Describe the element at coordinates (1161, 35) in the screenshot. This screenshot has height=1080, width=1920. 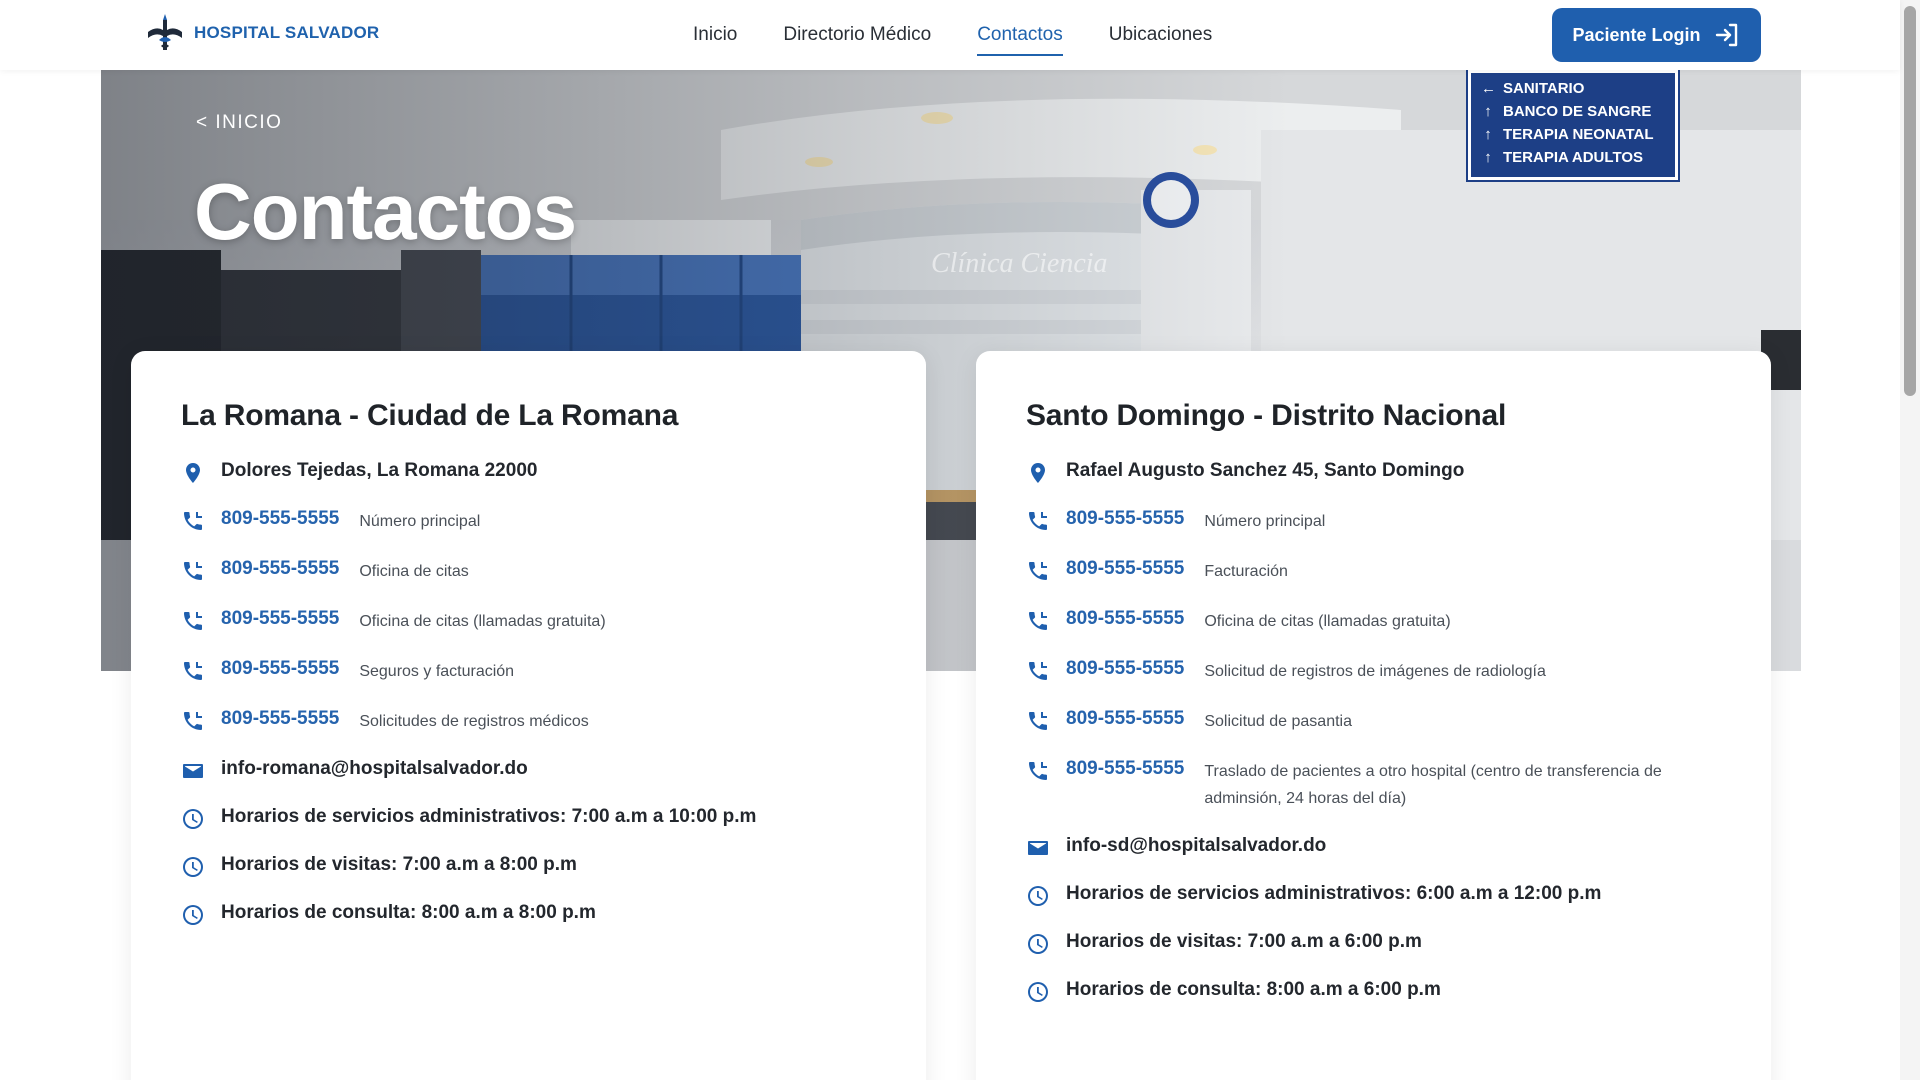
I see `nav-item-ubicaciones: Ubicaciones` at that location.